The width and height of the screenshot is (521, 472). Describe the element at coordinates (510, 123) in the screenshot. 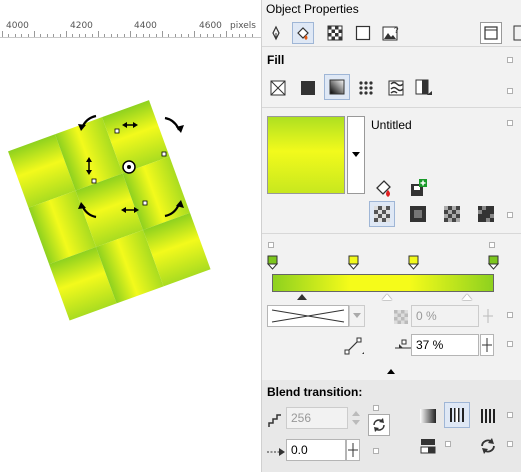

I see `preview-pin` at that location.